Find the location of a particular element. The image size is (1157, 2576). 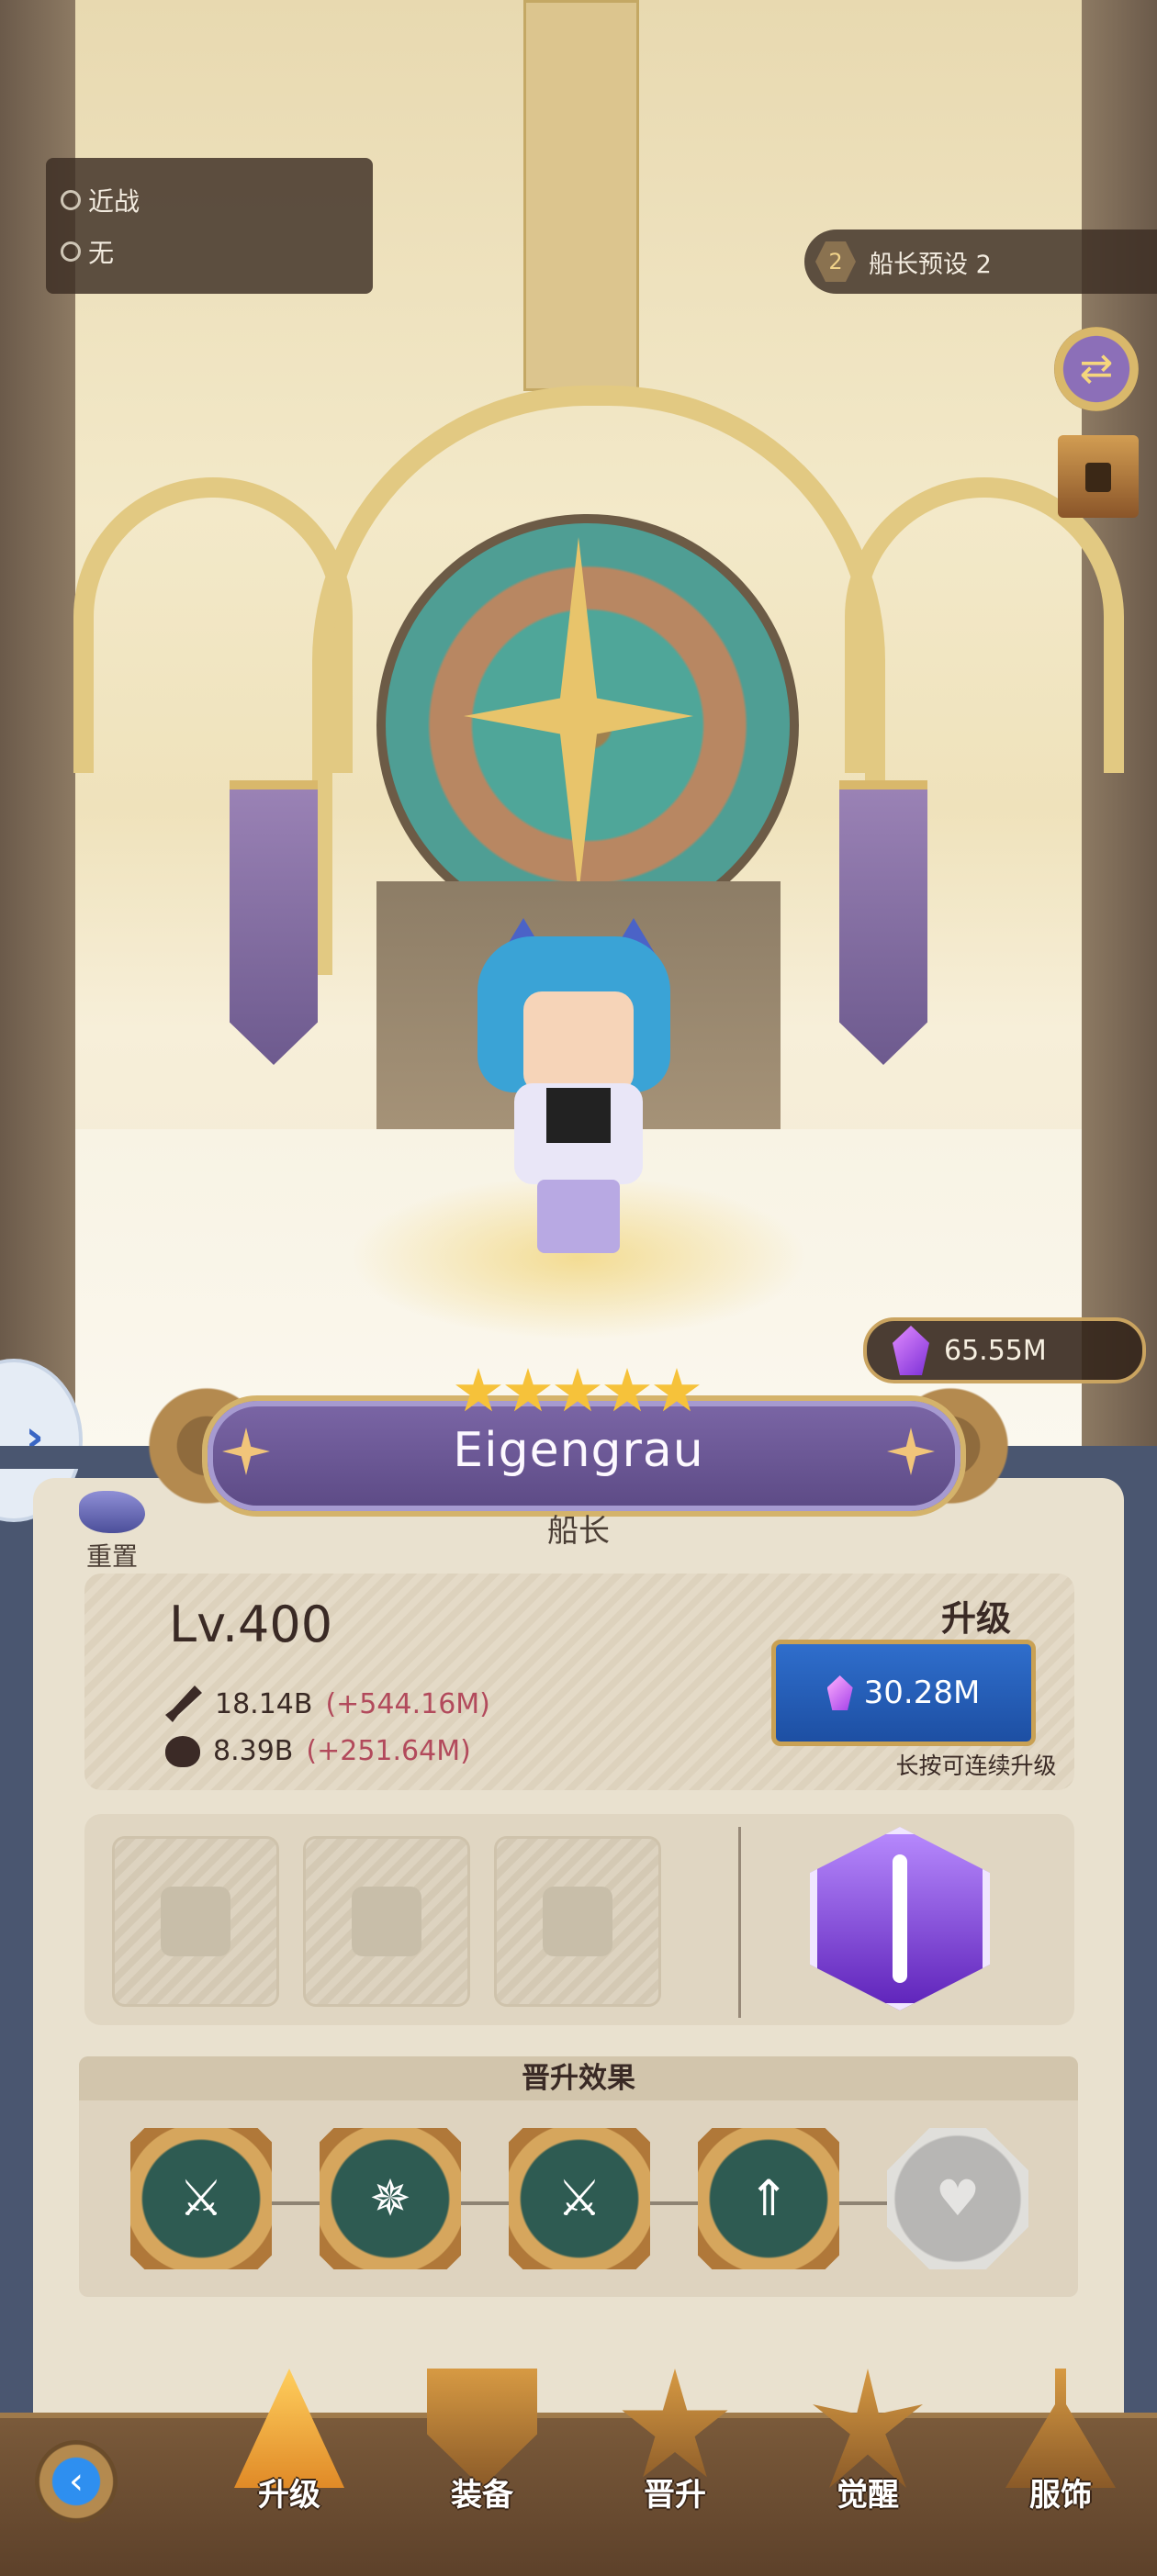

equip-divider is located at coordinates (739, 1922).